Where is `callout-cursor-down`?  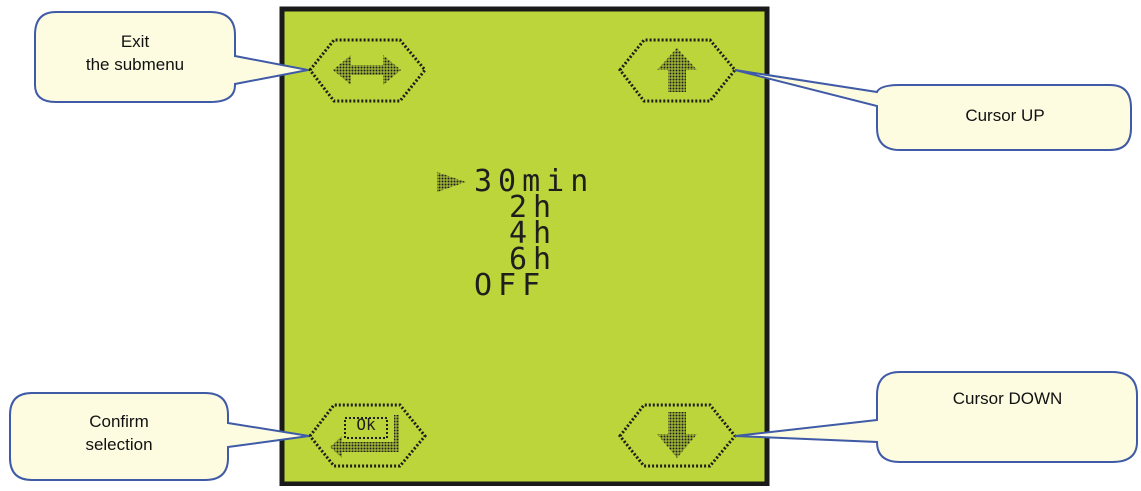 callout-cursor-down is located at coordinates (936, 417).